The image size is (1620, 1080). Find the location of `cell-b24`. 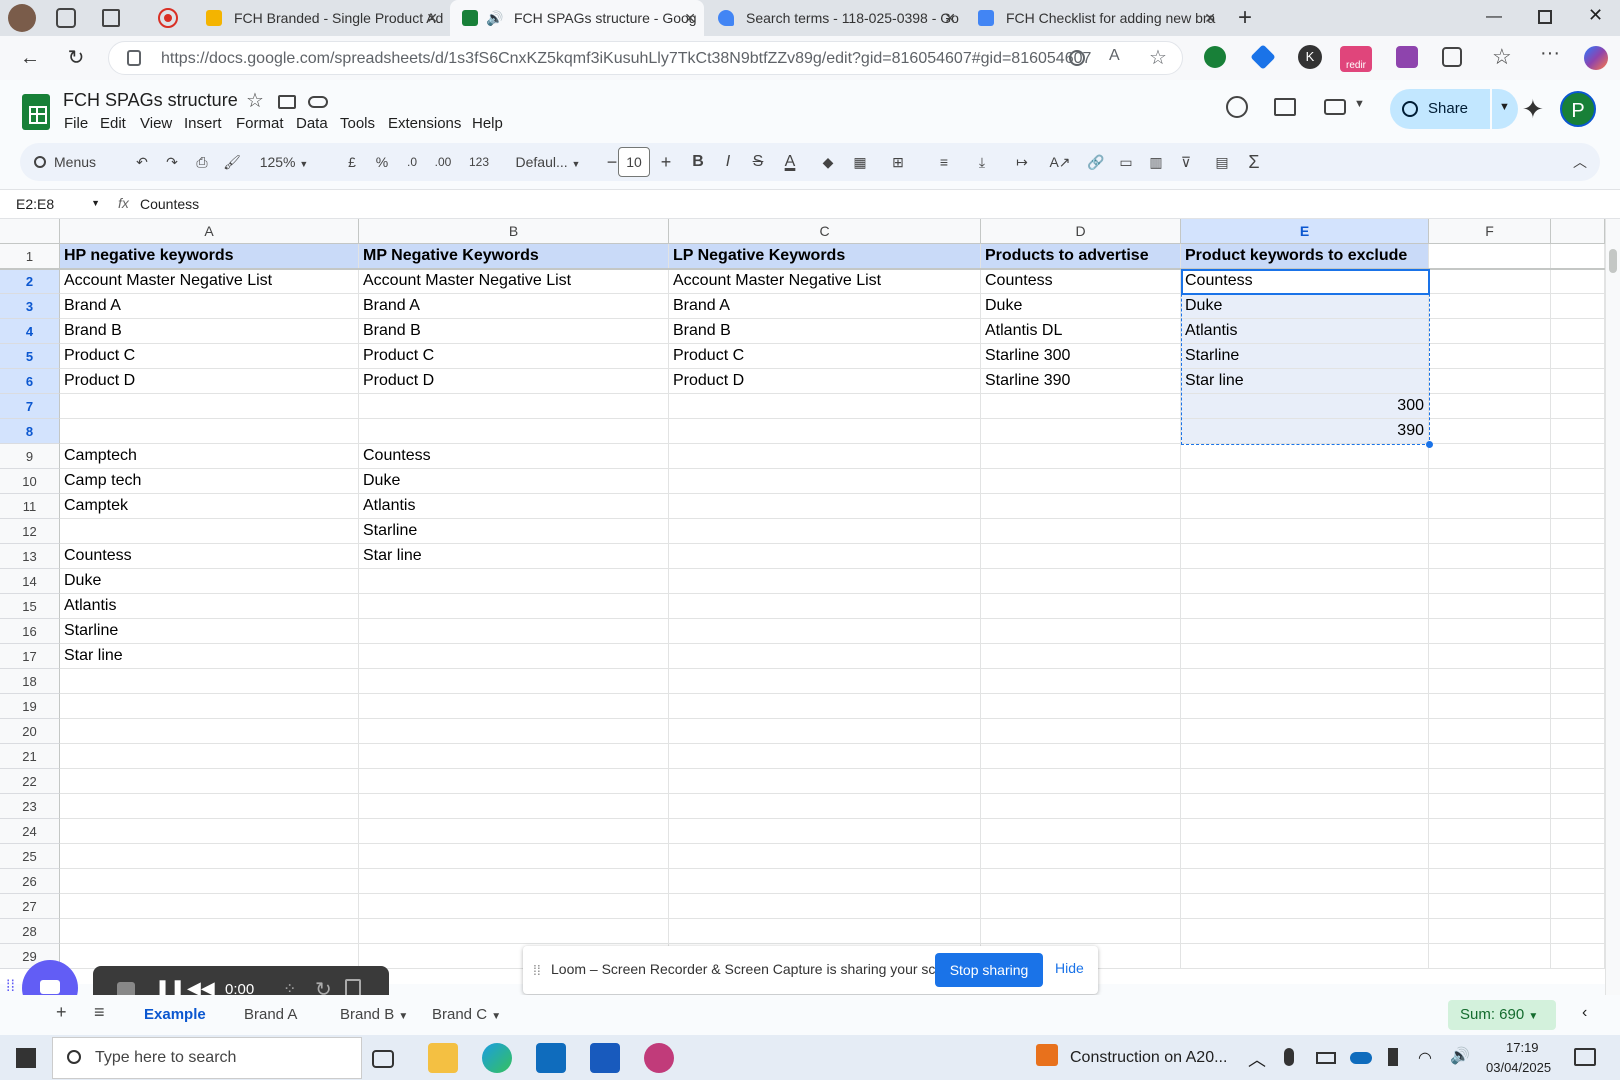

cell-b24 is located at coordinates (514, 831).